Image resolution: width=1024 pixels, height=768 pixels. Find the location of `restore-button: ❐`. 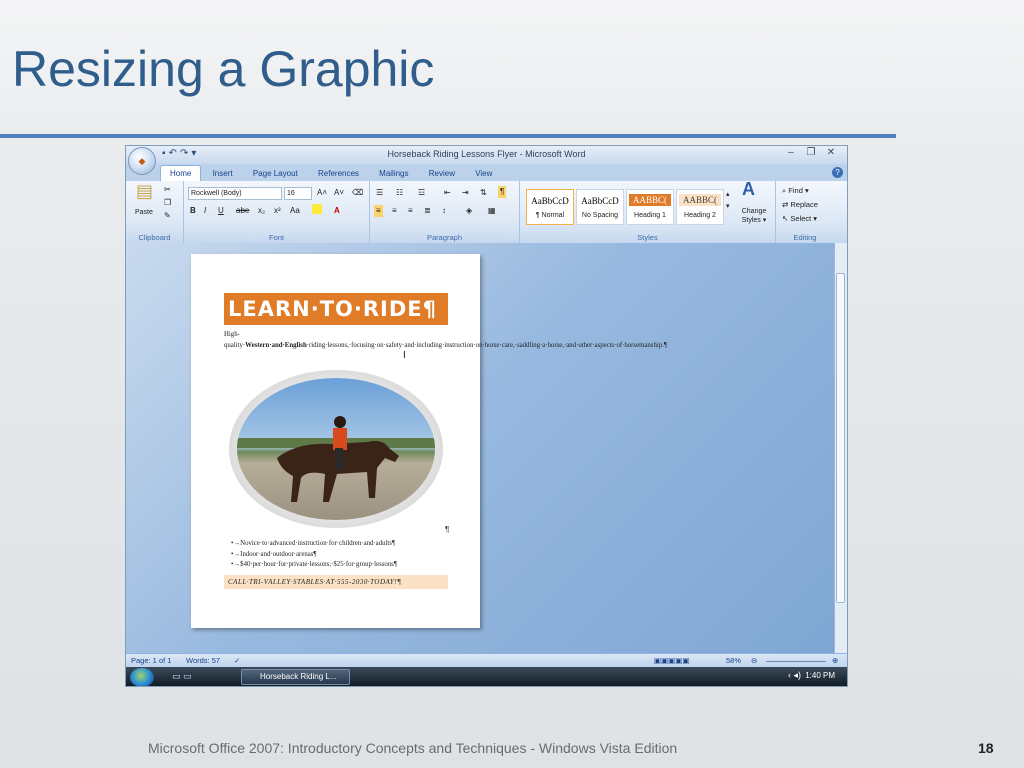

restore-button: ❐ is located at coordinates (811, 152).